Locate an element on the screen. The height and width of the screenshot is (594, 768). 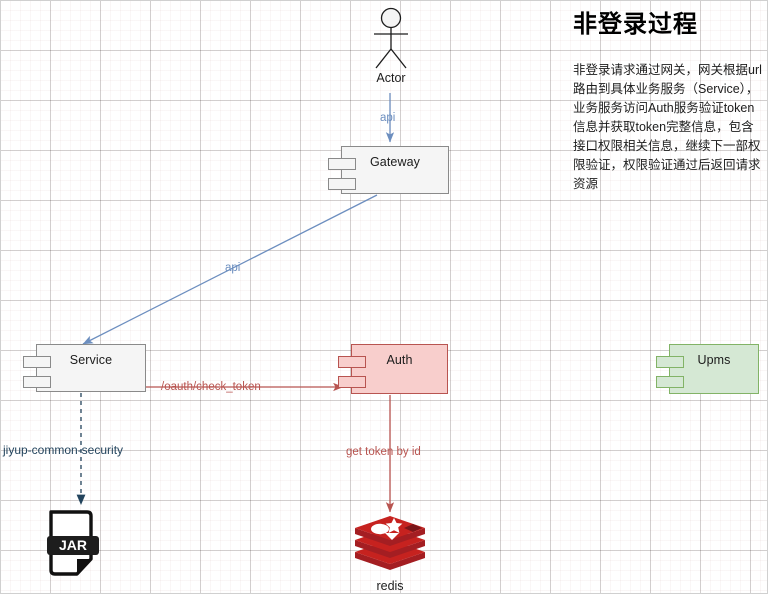
jar-file-icon: JAR is located at coordinates (73, 543).